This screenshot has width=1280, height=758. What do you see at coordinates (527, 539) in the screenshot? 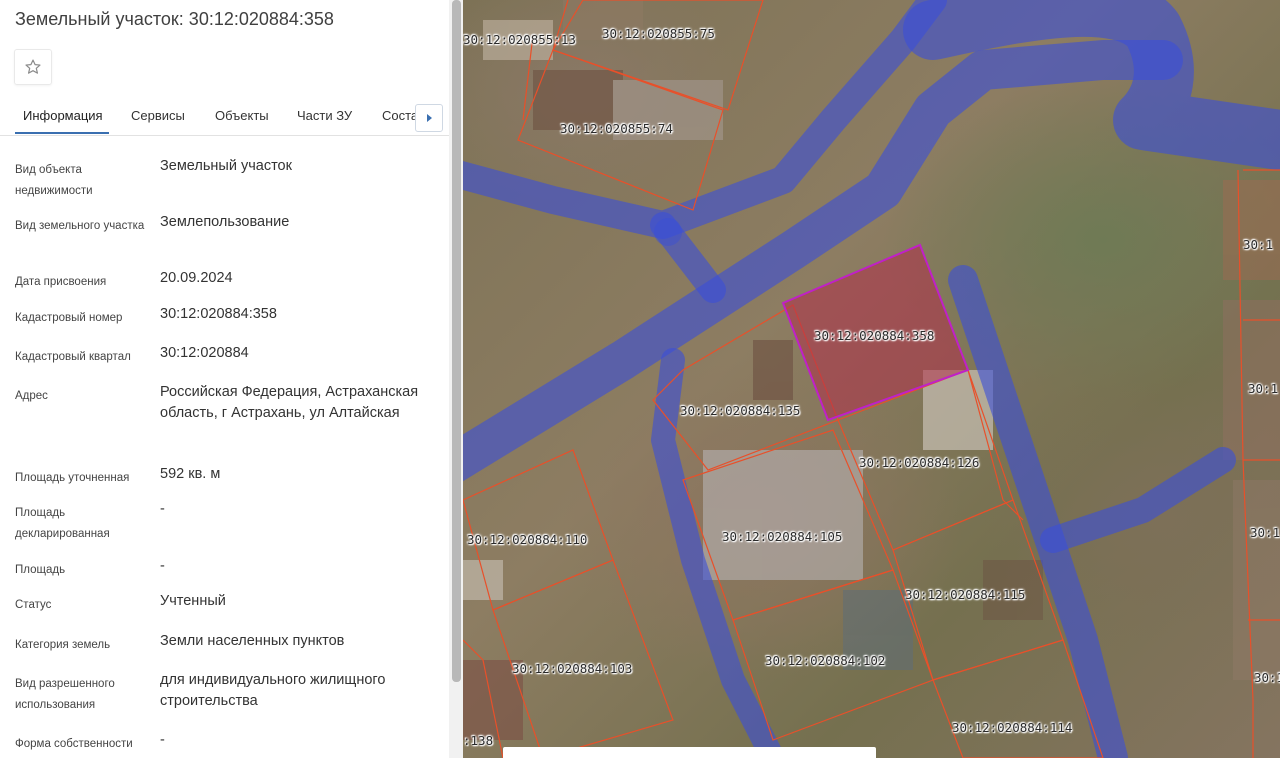
I see `parcel-label-020884-110: 30:12:020884:110` at bounding box center [527, 539].